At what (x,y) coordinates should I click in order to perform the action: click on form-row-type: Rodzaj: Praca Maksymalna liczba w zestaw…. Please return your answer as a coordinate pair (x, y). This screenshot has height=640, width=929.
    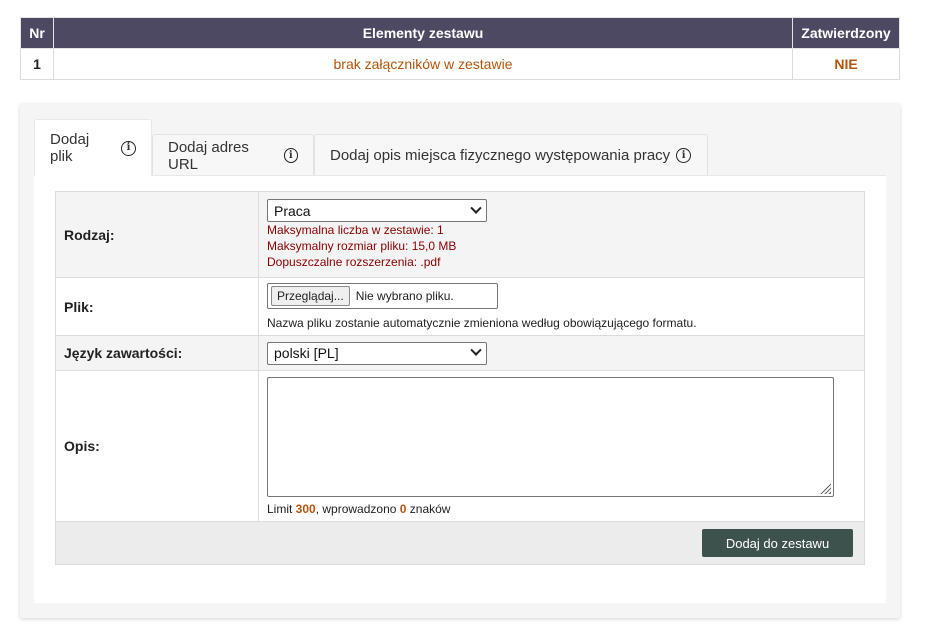
    Looking at the image, I should click on (460, 234).